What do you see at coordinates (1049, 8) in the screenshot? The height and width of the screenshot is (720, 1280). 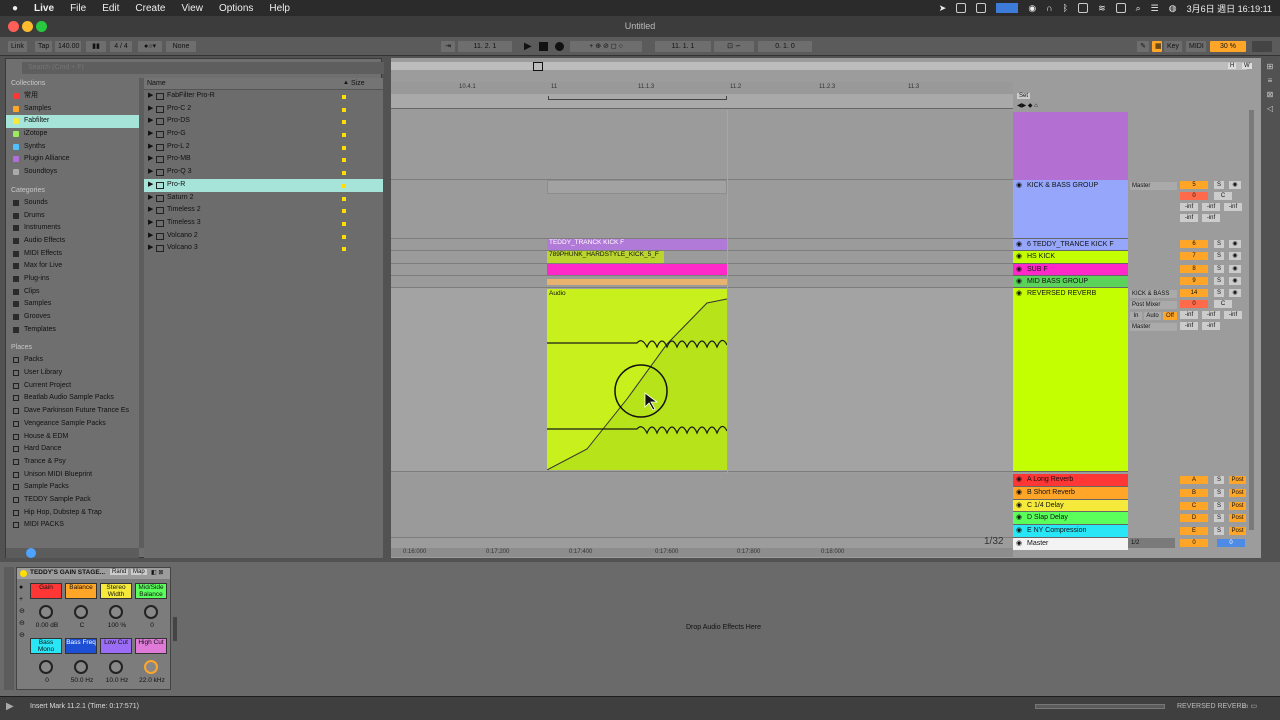 I see `headphones-icon: ∩` at bounding box center [1049, 8].